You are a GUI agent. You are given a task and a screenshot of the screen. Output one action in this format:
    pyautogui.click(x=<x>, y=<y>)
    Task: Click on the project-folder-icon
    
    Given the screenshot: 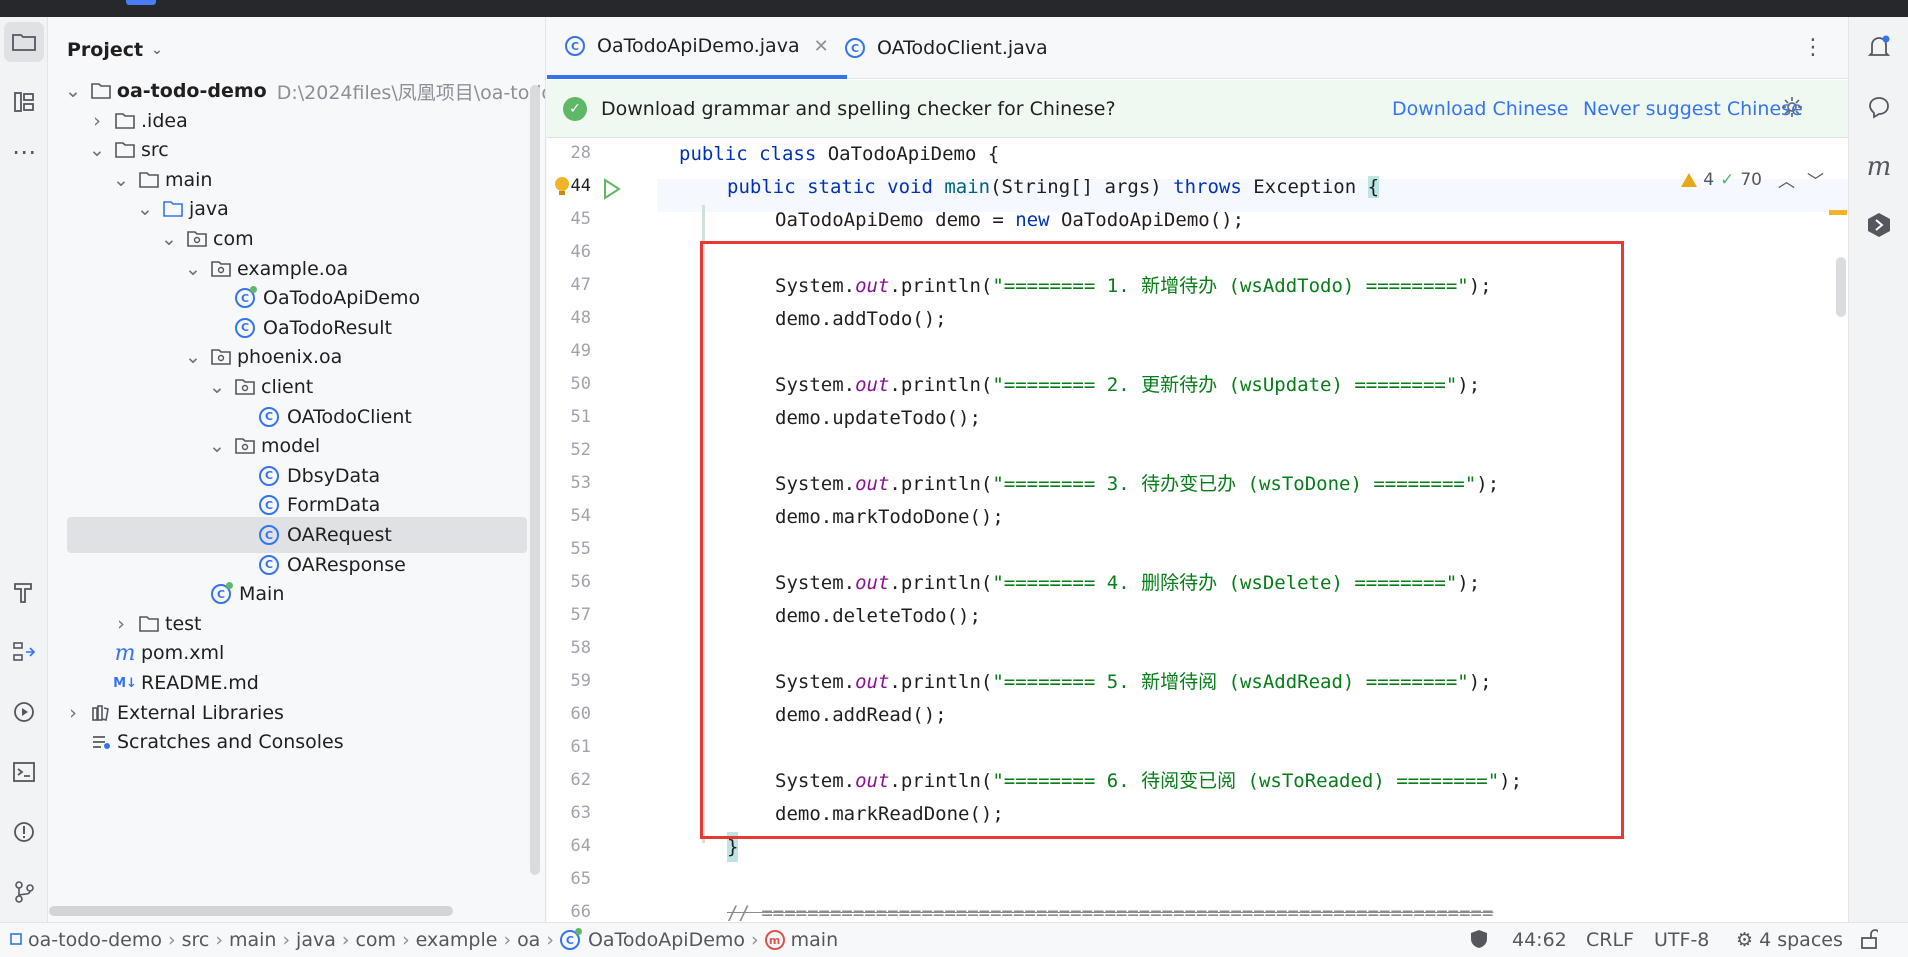 What is the action you would take?
    pyautogui.click(x=24, y=42)
    